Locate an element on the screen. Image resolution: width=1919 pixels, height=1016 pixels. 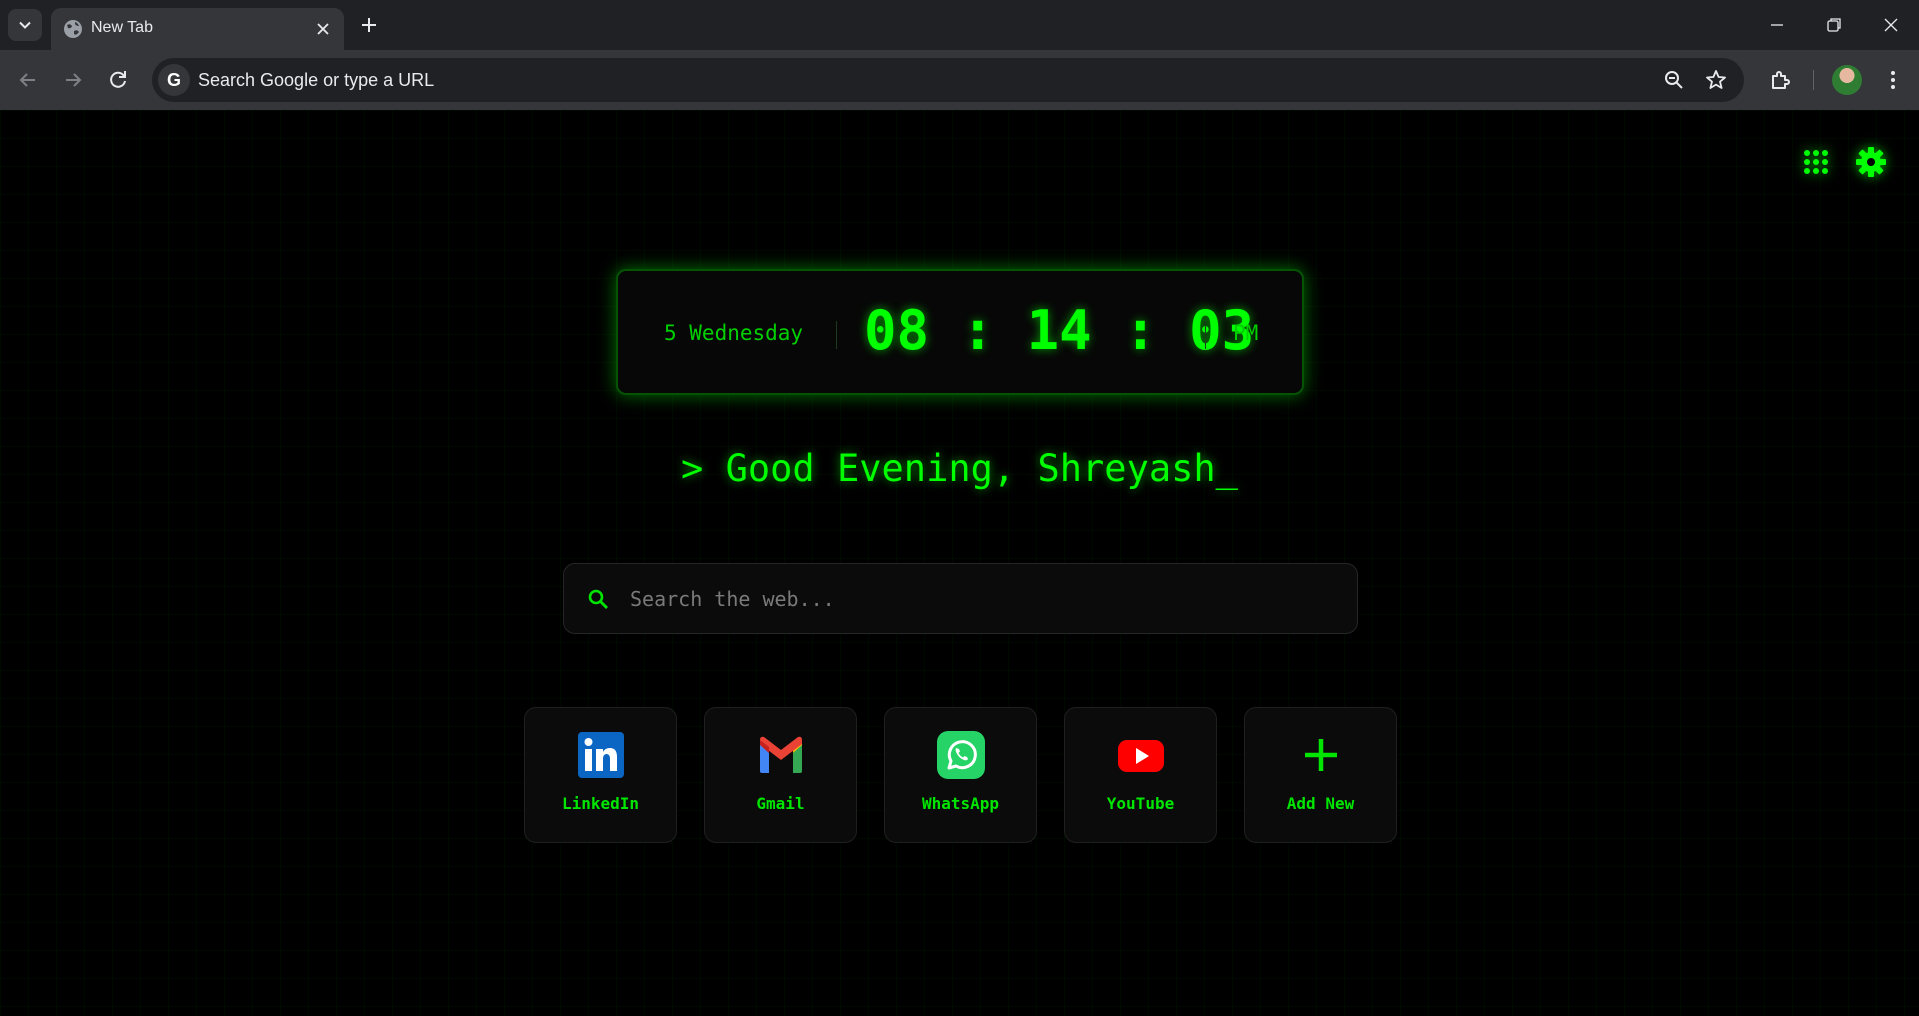
toolbar-divider is located at coordinates (1813, 80).